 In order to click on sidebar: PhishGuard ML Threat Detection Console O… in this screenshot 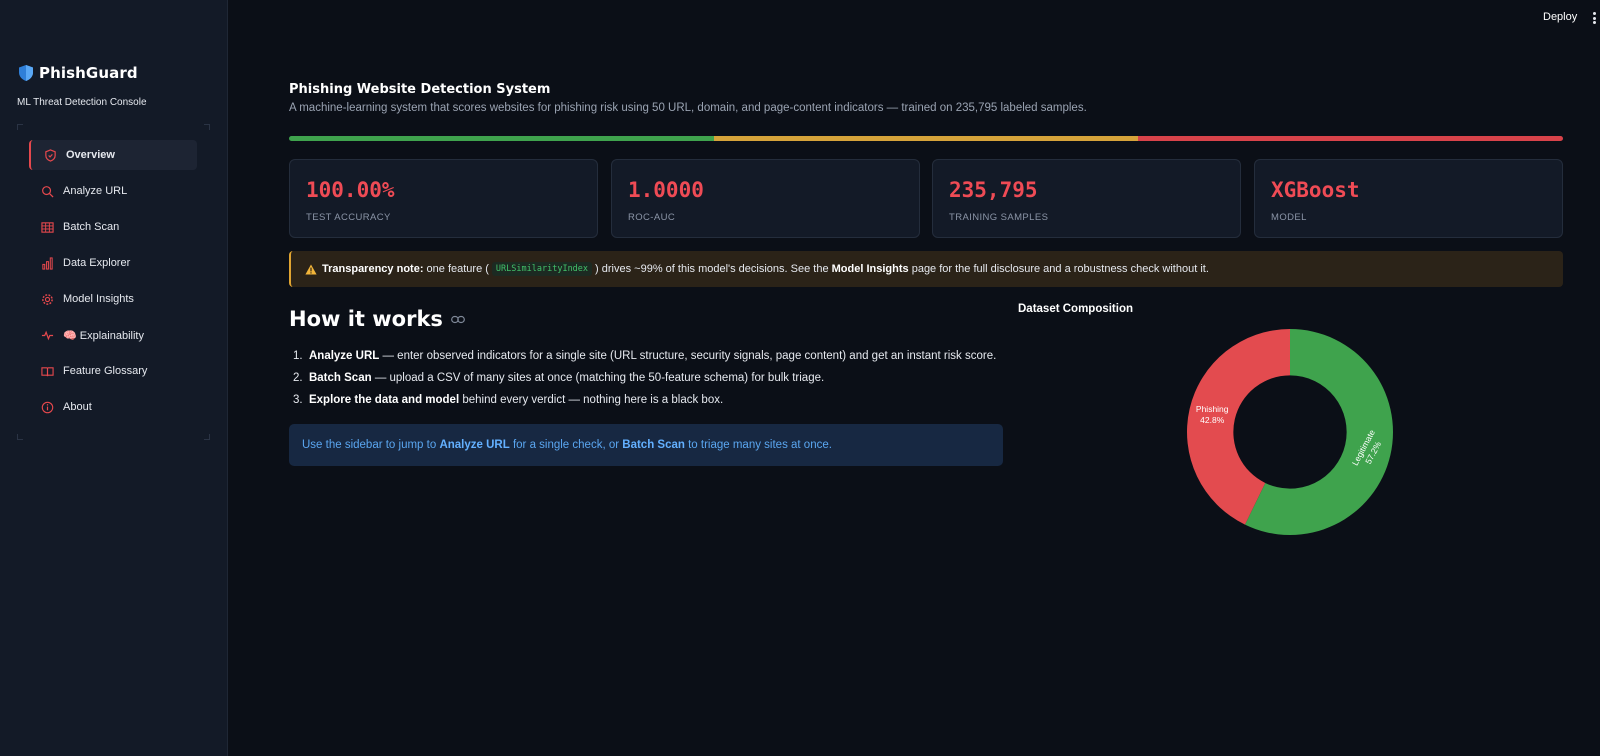, I will do `click(114, 378)`.